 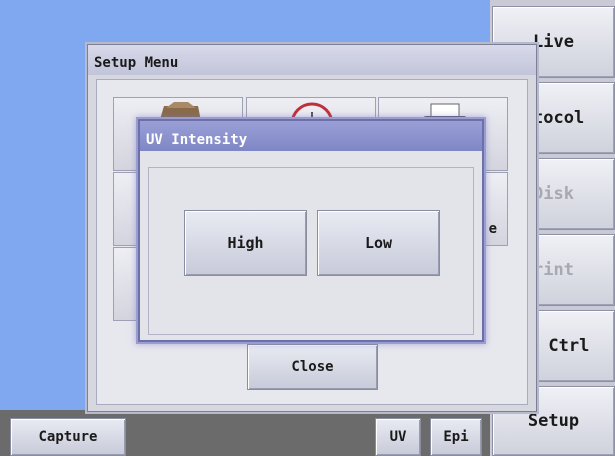 I want to click on high-intensity-button: High, so click(x=245, y=243).